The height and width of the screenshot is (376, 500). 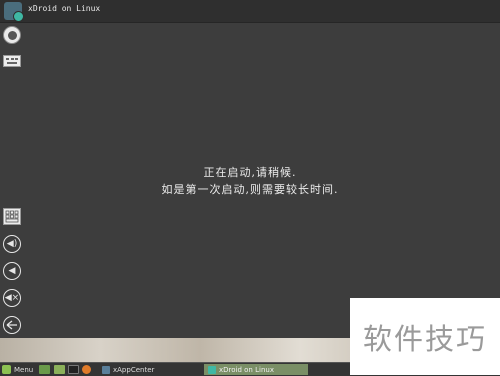 What do you see at coordinates (134, 369) in the screenshot?
I see `task-label: xAppCenter` at bounding box center [134, 369].